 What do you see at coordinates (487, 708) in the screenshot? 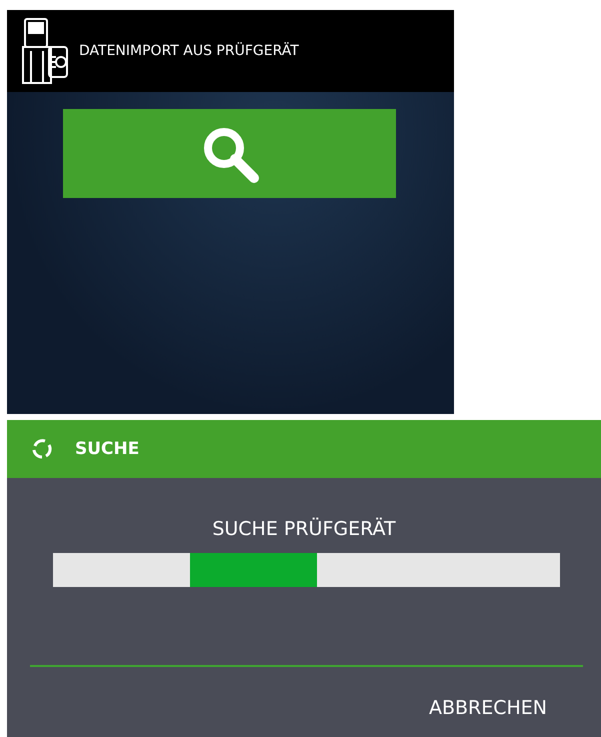
I see `cancel-button: ABBRECHEN` at bounding box center [487, 708].